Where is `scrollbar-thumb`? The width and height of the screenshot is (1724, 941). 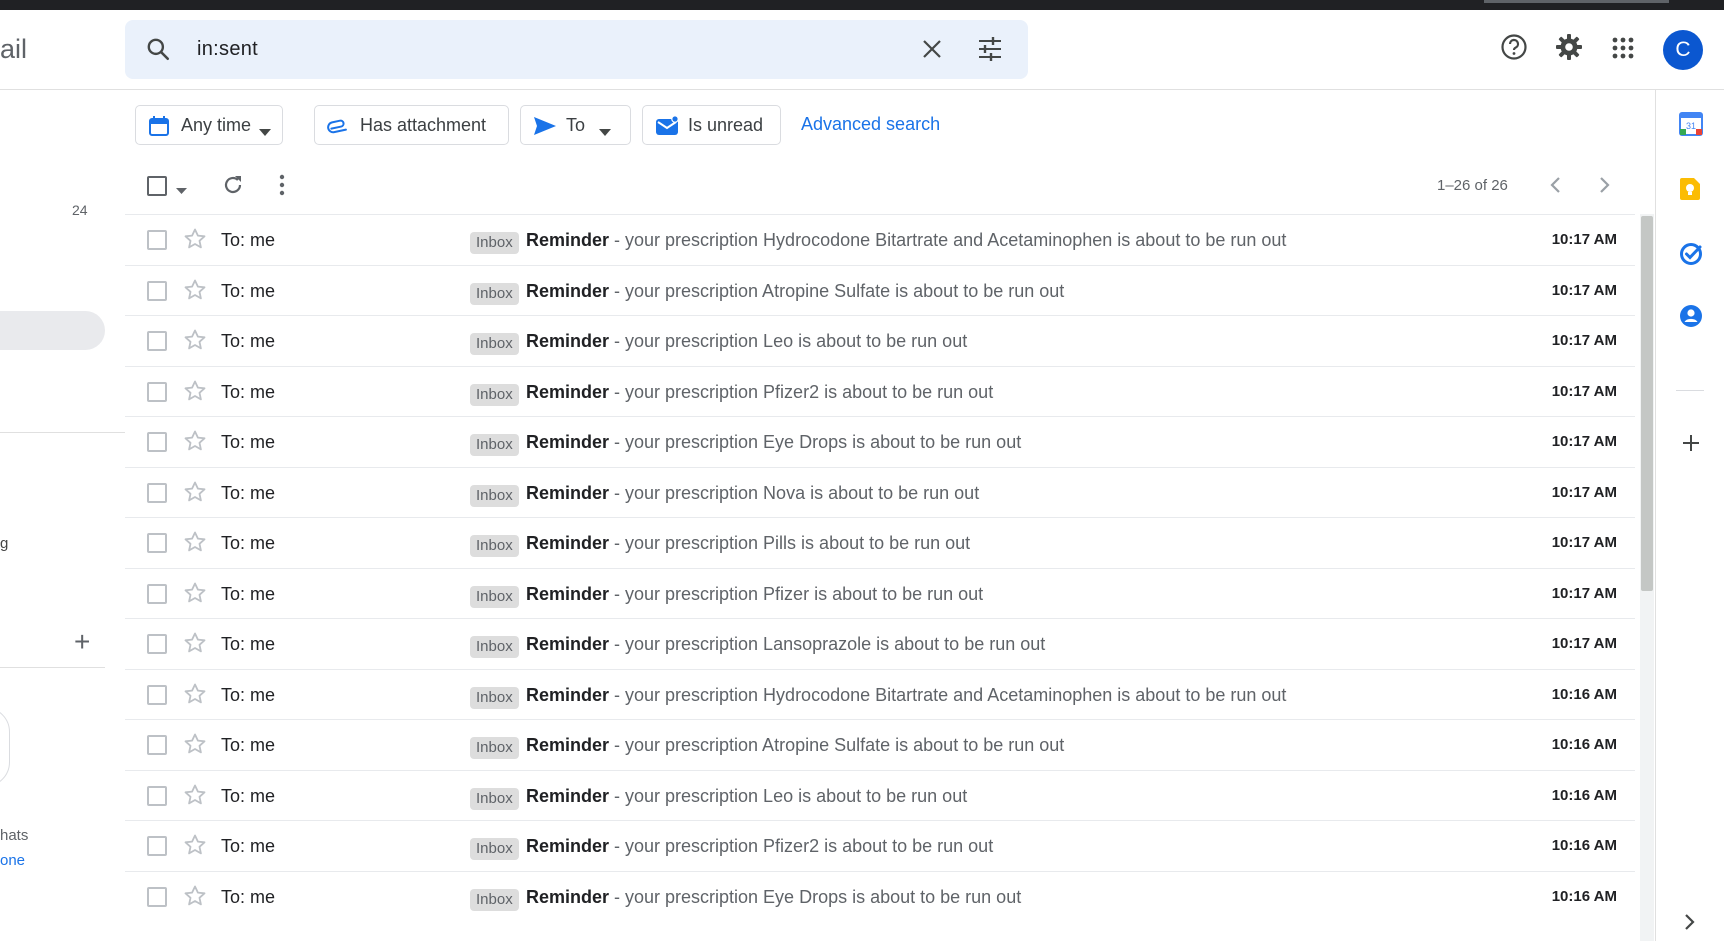 scrollbar-thumb is located at coordinates (1647, 403).